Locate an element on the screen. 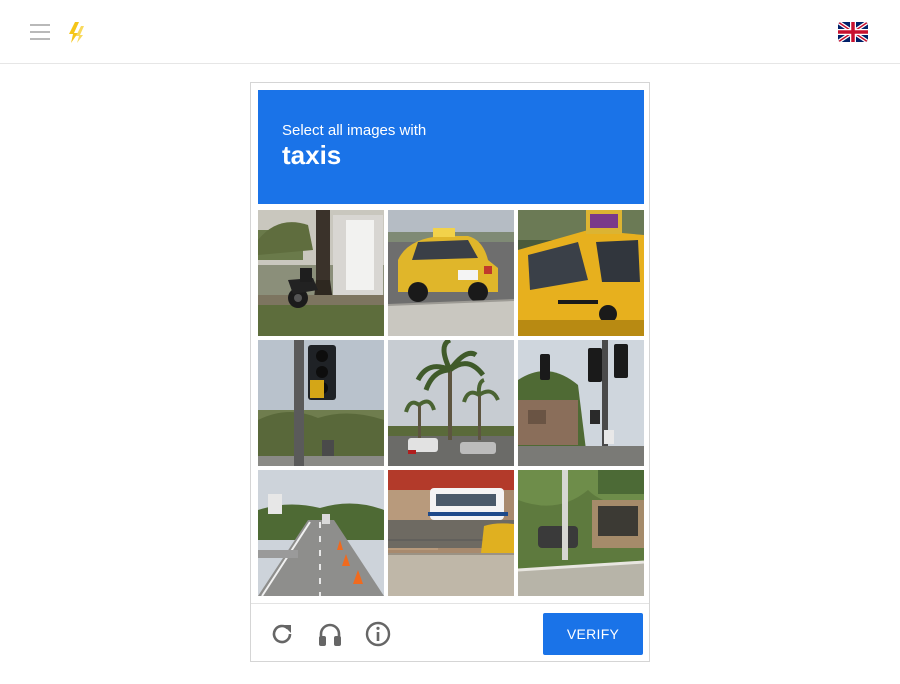 The image size is (900, 684). lightning-logo-icon is located at coordinates (77, 32).